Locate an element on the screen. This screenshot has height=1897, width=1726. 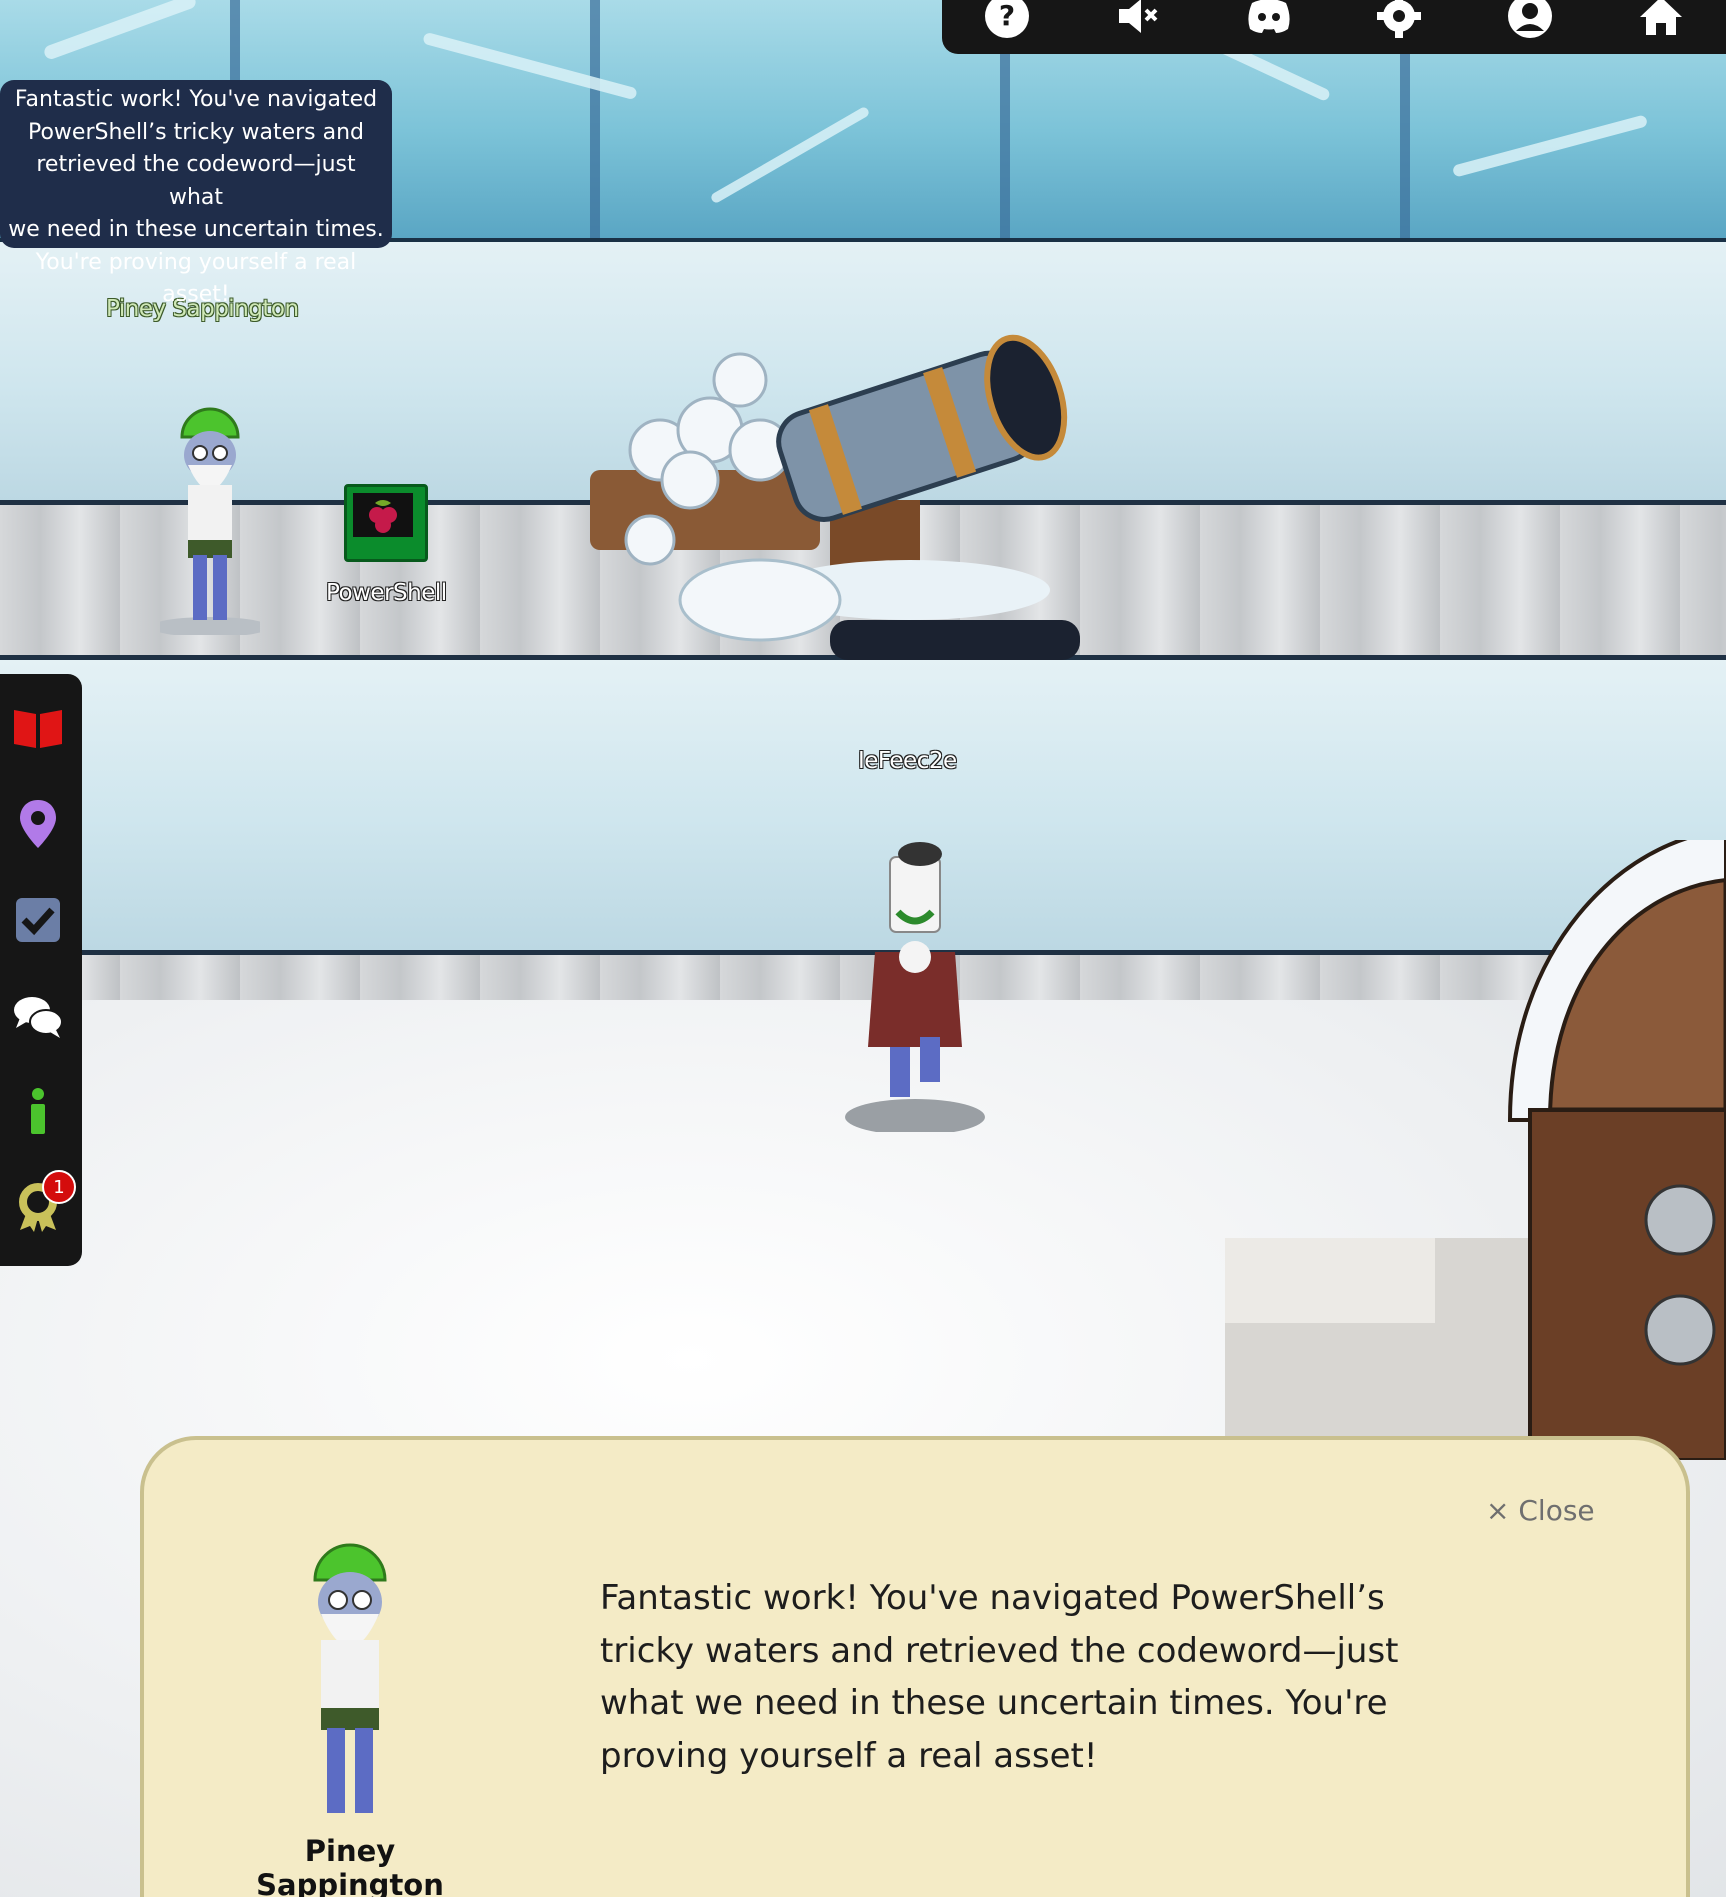
close-button: × Close is located at coordinates (1540, 1510).